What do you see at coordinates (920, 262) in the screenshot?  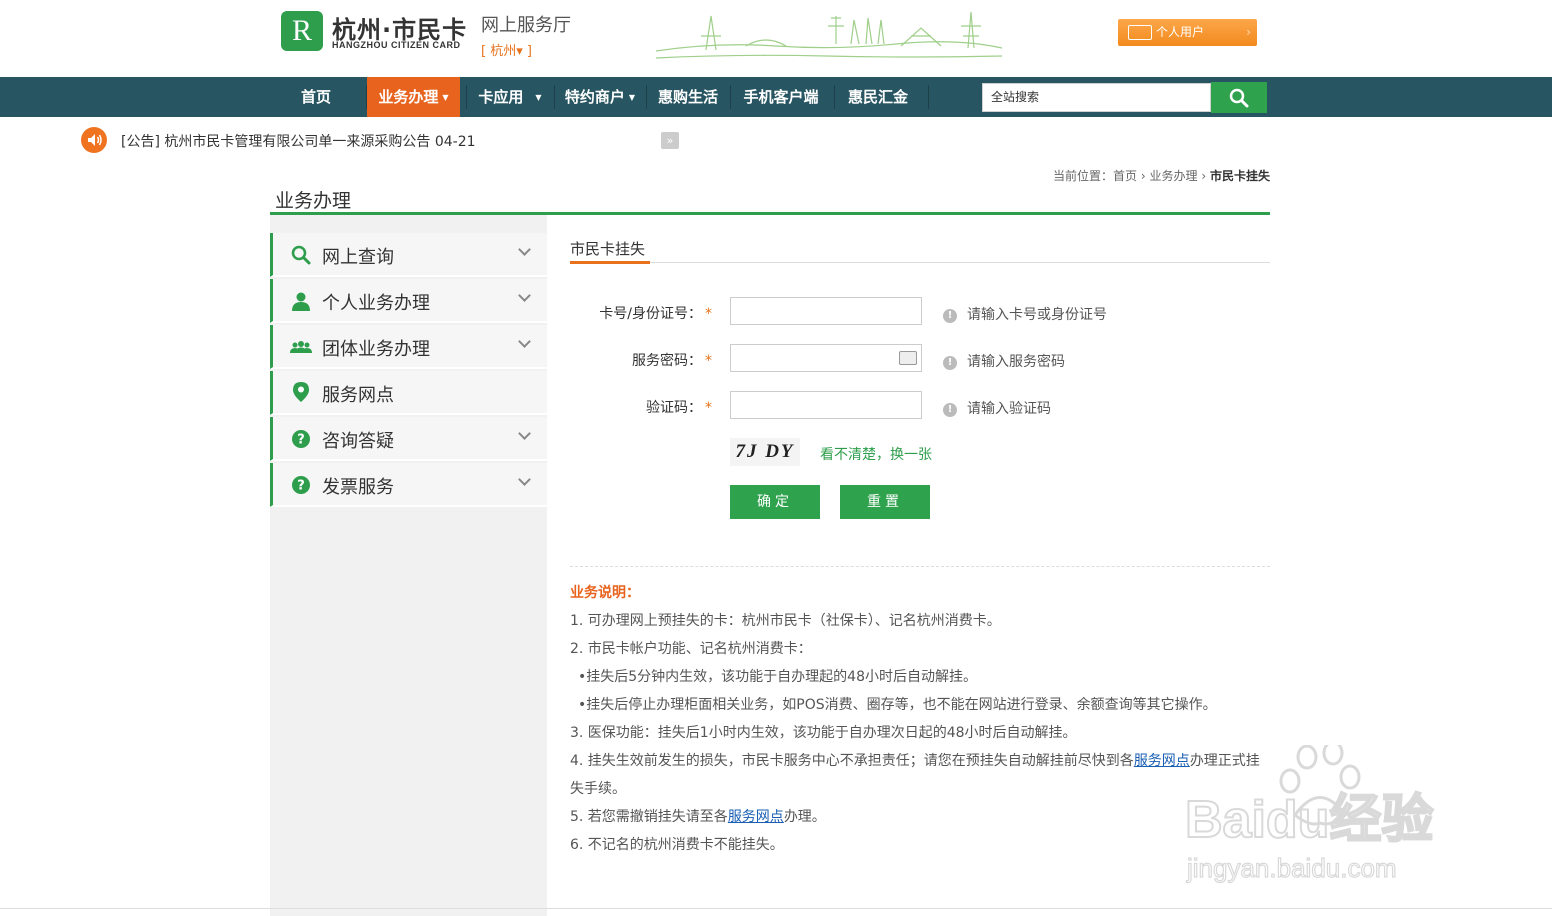 I see `form-title-divider` at bounding box center [920, 262].